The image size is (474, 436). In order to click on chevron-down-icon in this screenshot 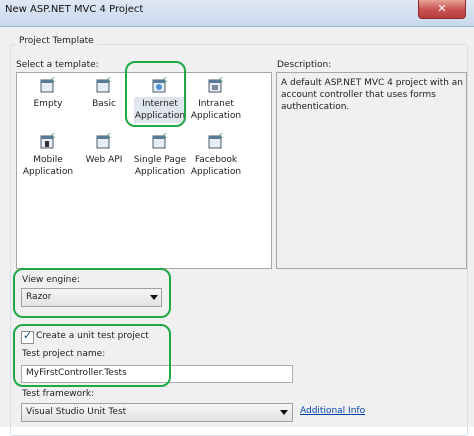, I will do `click(284, 412)`.